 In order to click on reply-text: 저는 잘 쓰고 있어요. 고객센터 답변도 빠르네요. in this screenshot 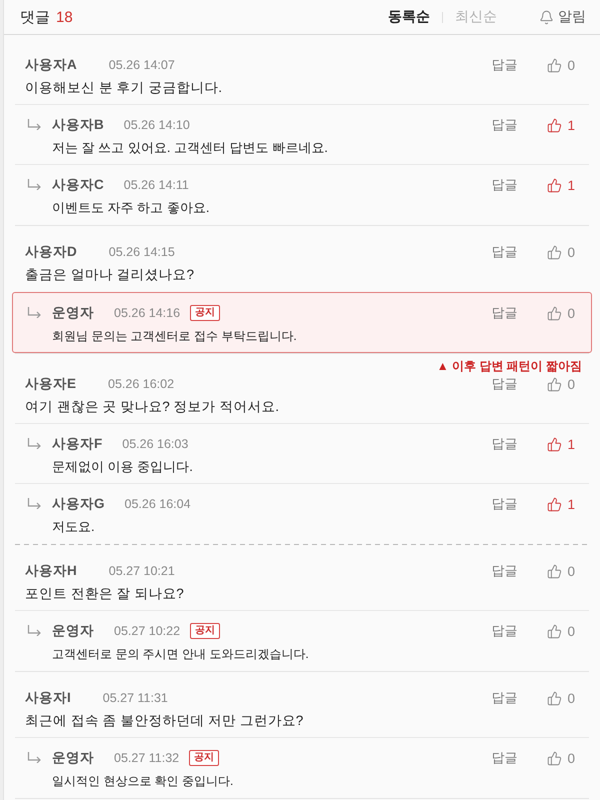, I will do `click(190, 148)`.